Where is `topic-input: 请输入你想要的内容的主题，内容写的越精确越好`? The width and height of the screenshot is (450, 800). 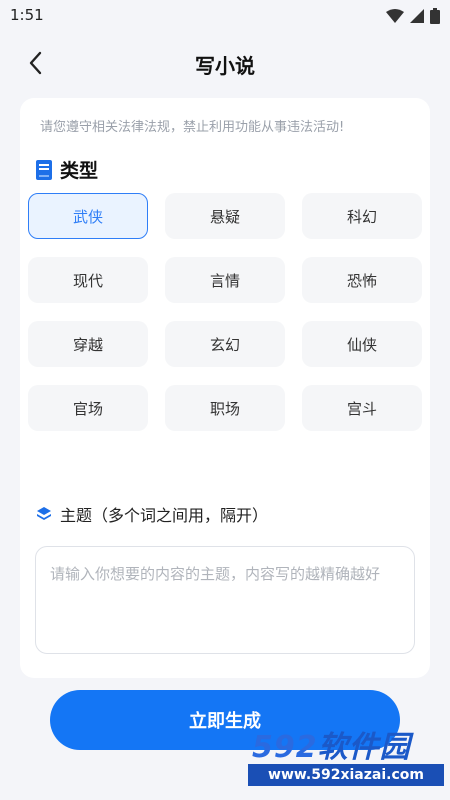
topic-input: 请输入你想要的内容的主题，内容写的越精确越好 is located at coordinates (225, 600).